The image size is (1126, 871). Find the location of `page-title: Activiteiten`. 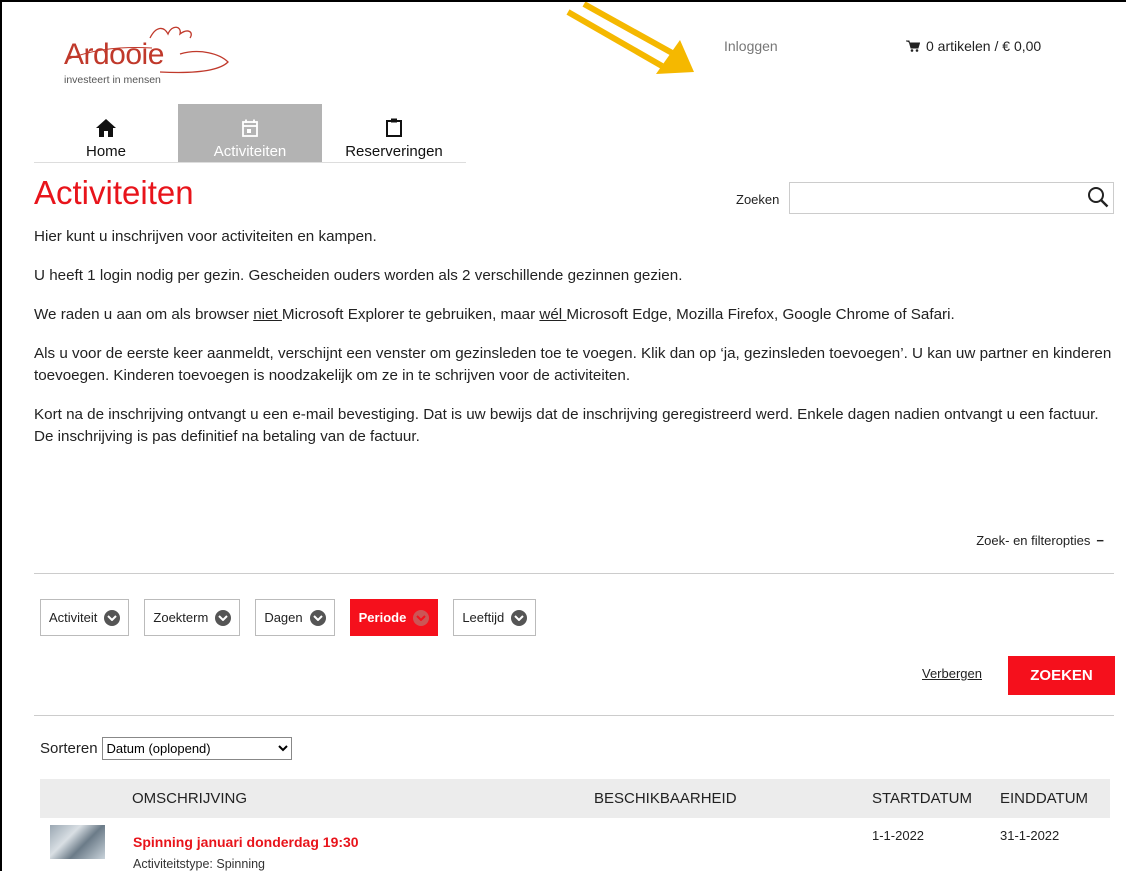

page-title: Activiteiten is located at coordinates (114, 192).